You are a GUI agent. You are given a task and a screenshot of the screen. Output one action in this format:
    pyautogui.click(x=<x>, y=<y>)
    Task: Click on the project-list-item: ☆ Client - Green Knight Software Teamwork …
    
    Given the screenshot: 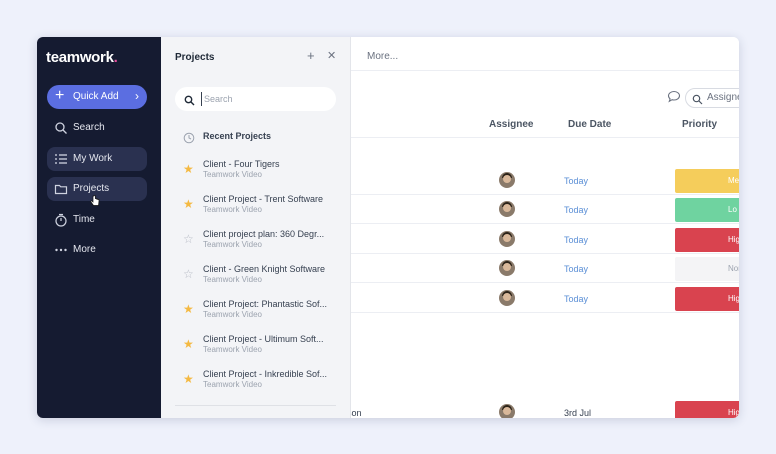 What is the action you would take?
    pyautogui.click(x=263, y=278)
    